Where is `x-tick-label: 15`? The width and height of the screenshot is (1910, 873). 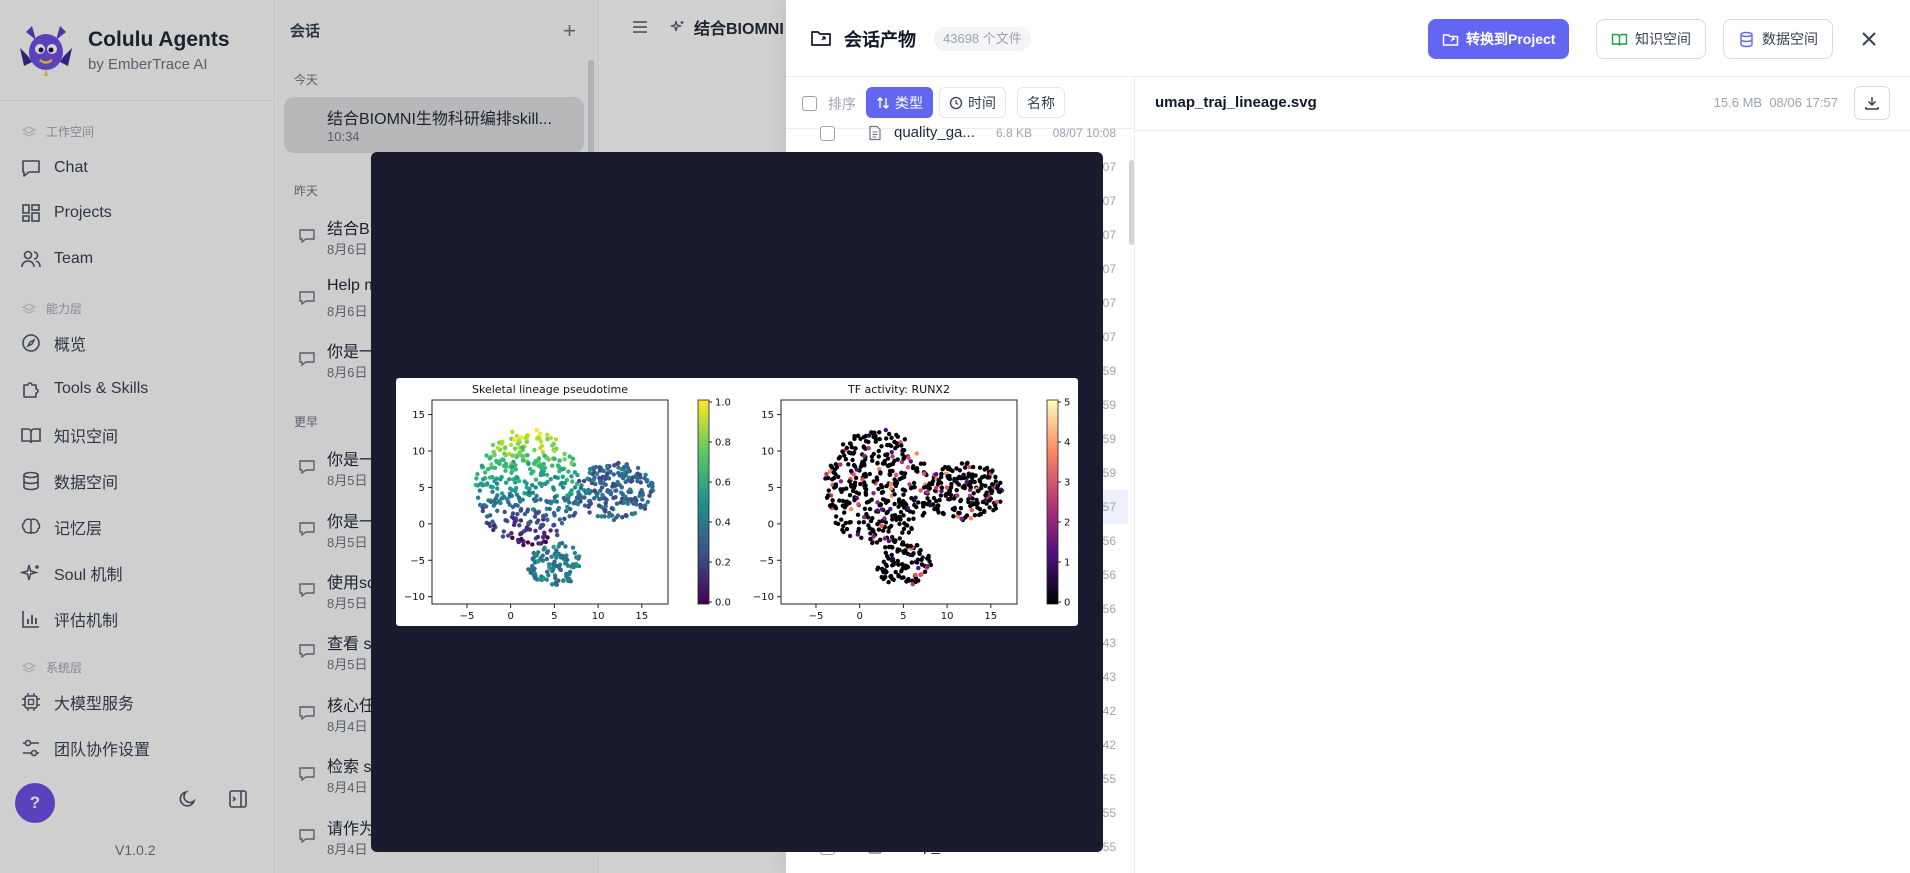
x-tick-label: 15 is located at coordinates (990, 616).